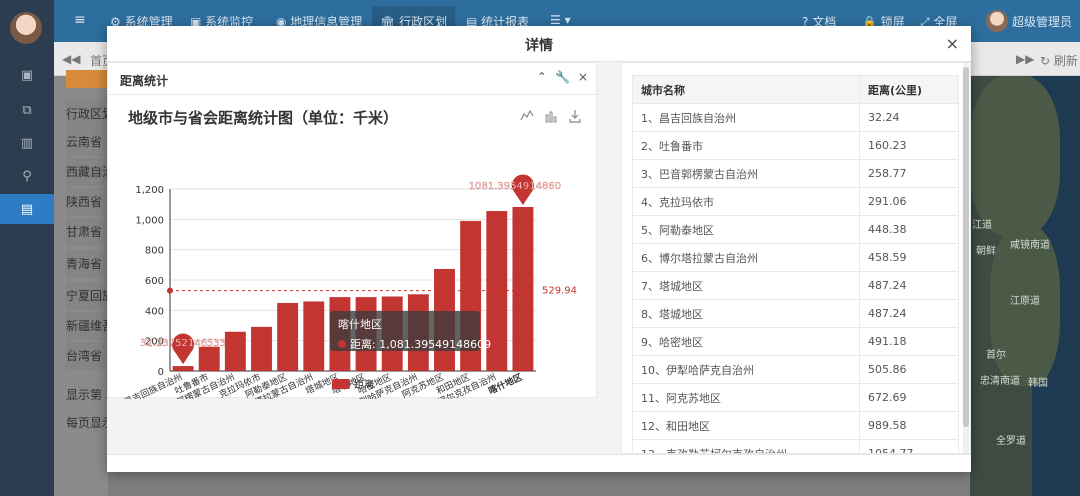  Describe the element at coordinates (795, 173) in the screenshot. I see `table-row: 3、巴音郭楞蒙古自治州 258.77` at that location.